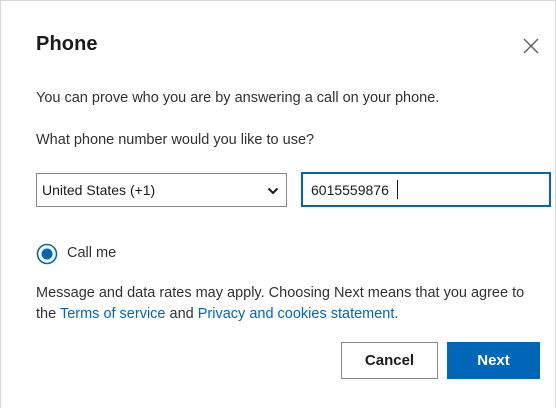 This screenshot has width=556, height=408. I want to click on country-code-selected: United States (+1), so click(99, 190).